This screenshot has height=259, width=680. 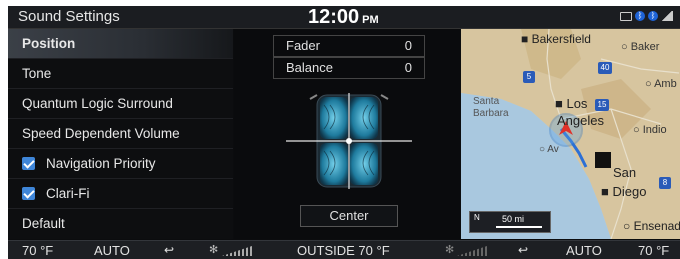 I want to click on fan-speed-bars-passenger, so click(x=472, y=251).